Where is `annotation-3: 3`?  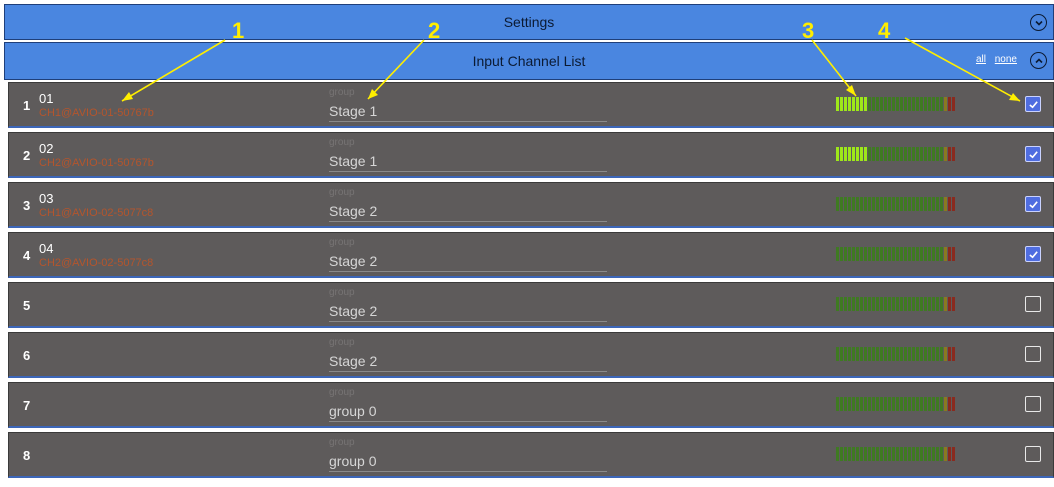 annotation-3: 3 is located at coordinates (808, 30).